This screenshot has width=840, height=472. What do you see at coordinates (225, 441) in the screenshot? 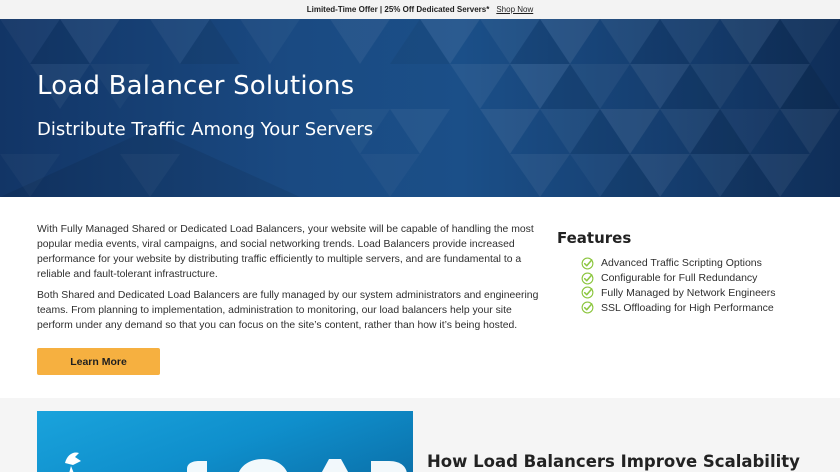
I see `video-thumbnail` at bounding box center [225, 441].